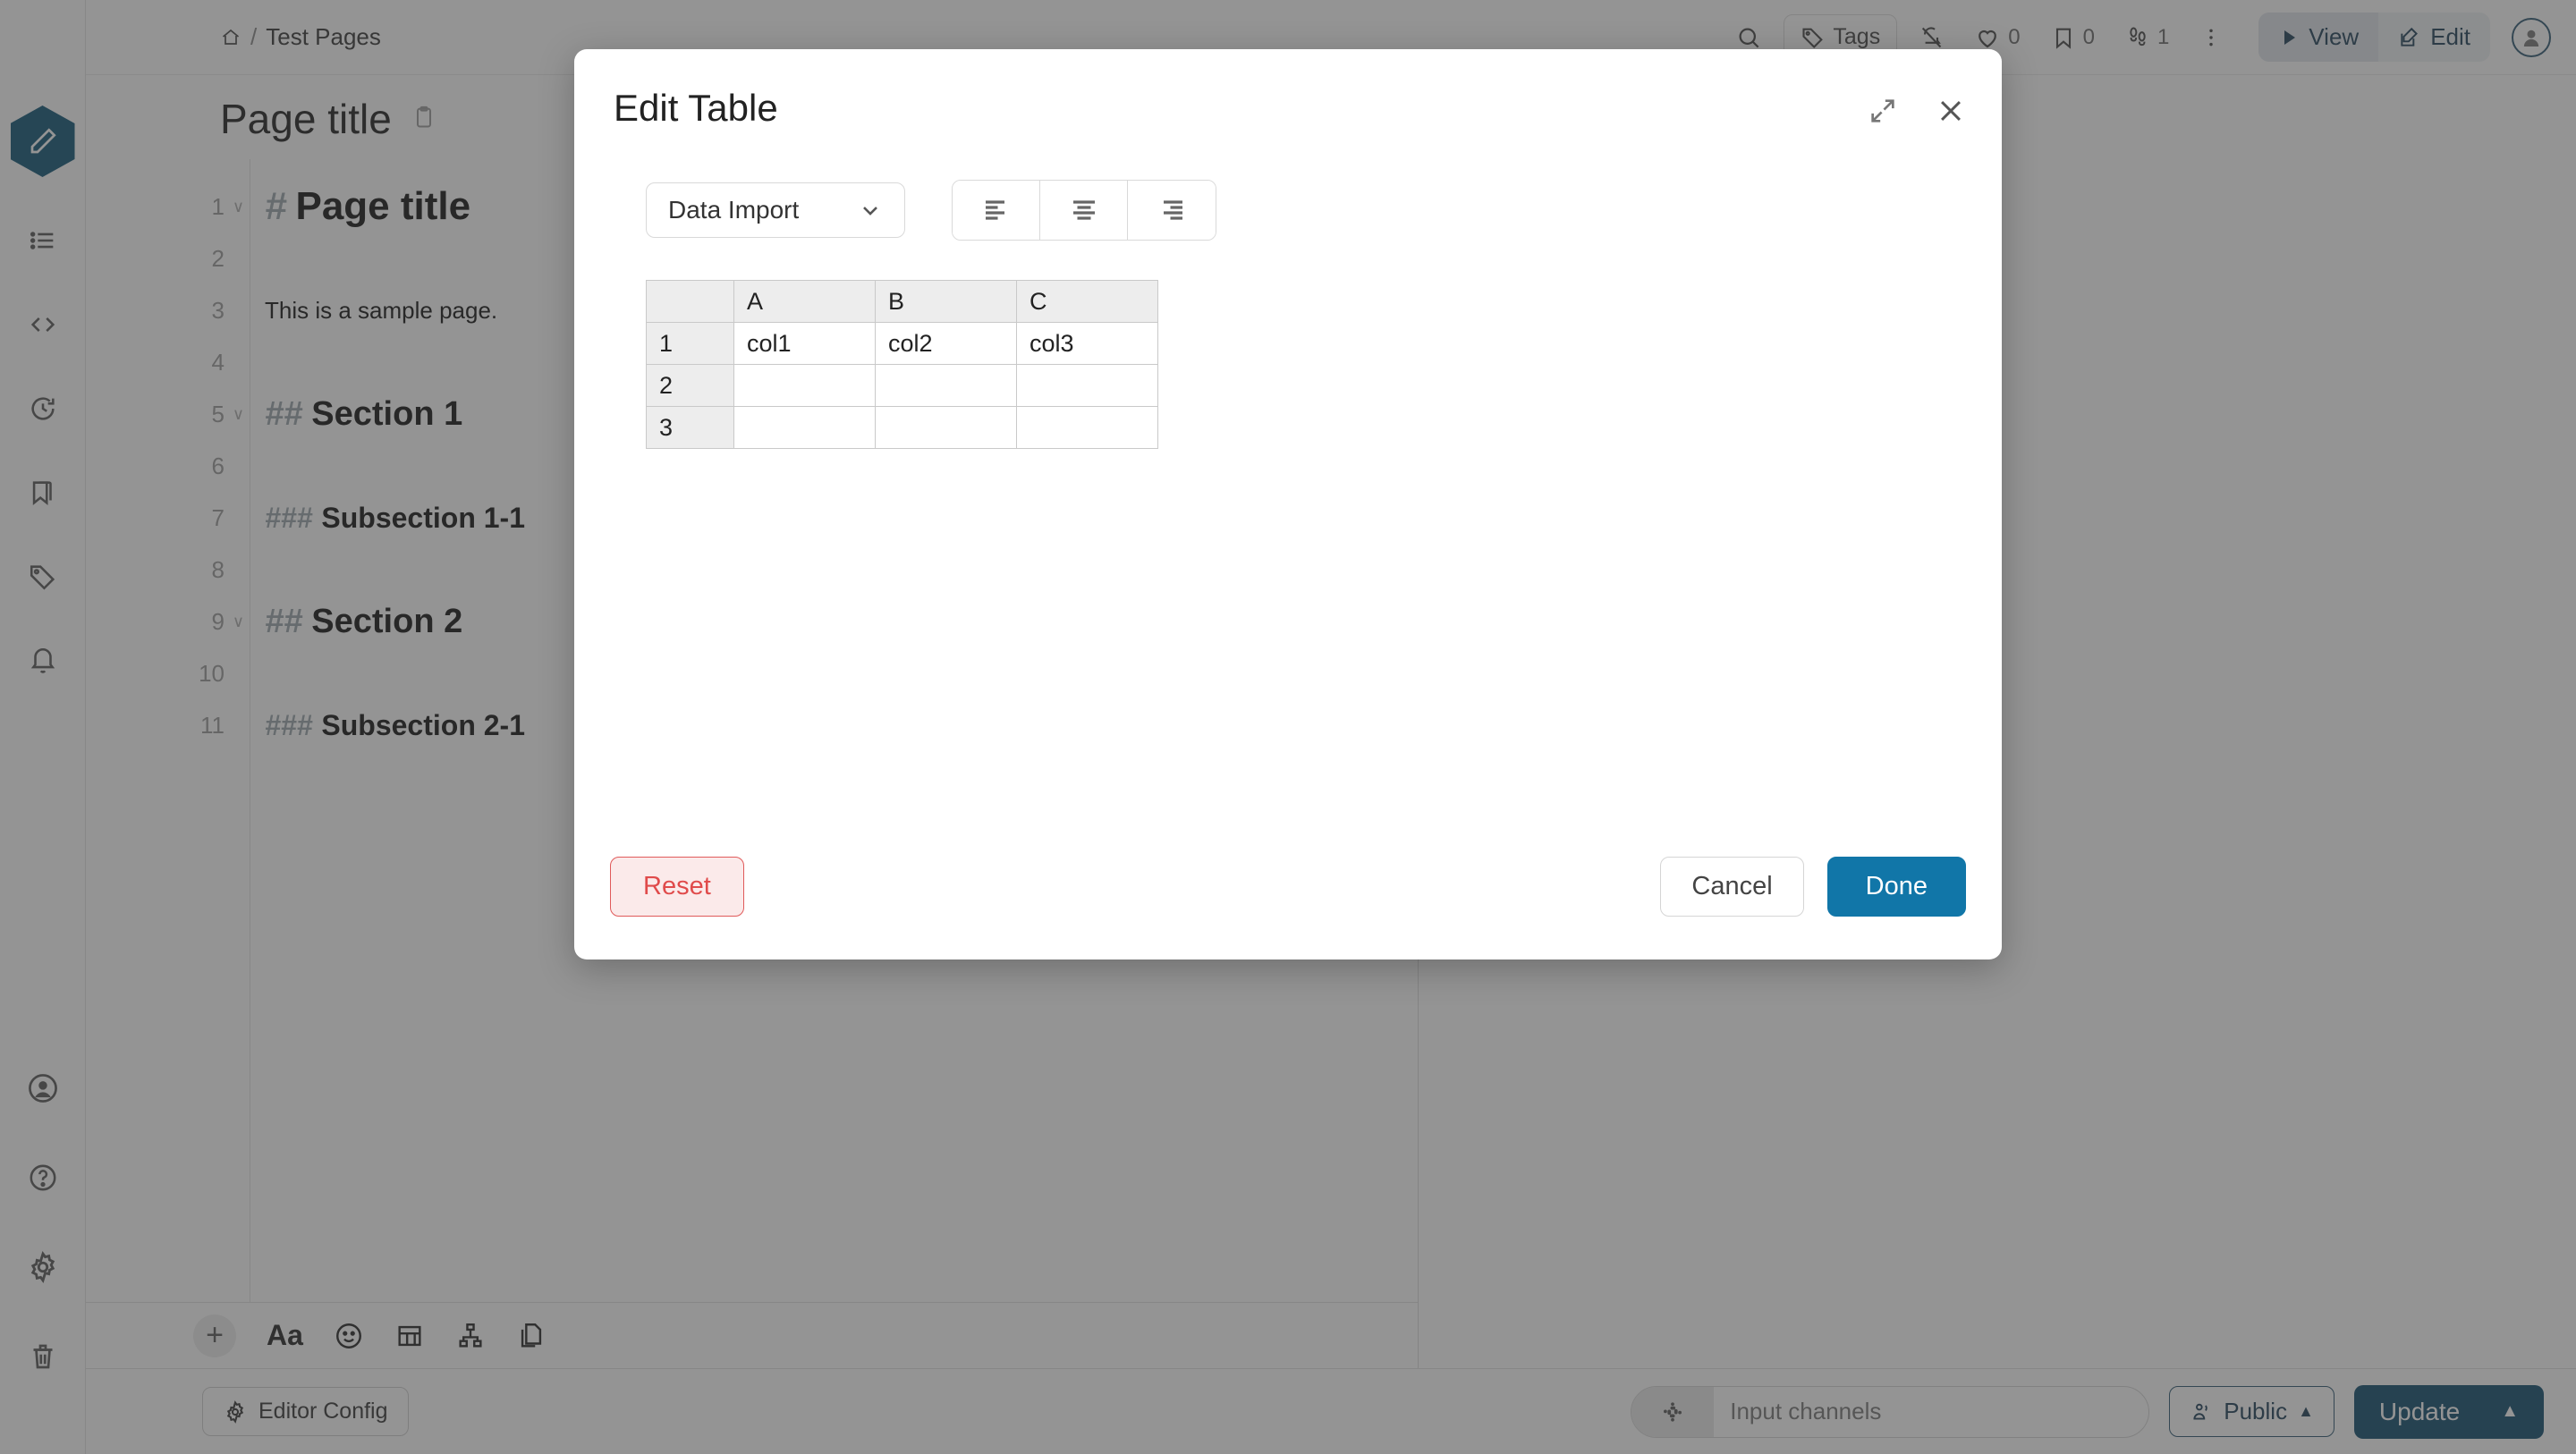  Describe the element at coordinates (1917, 107) in the screenshot. I see `dialog-header-actions` at that location.